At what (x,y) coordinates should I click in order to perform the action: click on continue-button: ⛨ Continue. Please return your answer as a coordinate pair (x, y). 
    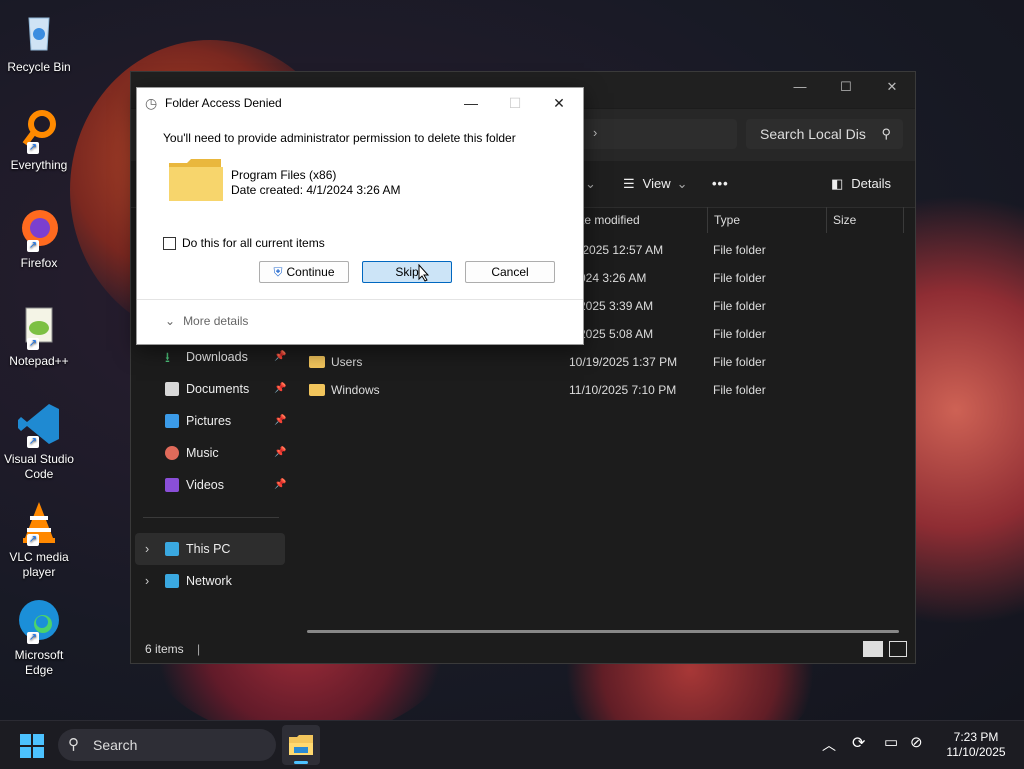
    Looking at the image, I should click on (304, 272).